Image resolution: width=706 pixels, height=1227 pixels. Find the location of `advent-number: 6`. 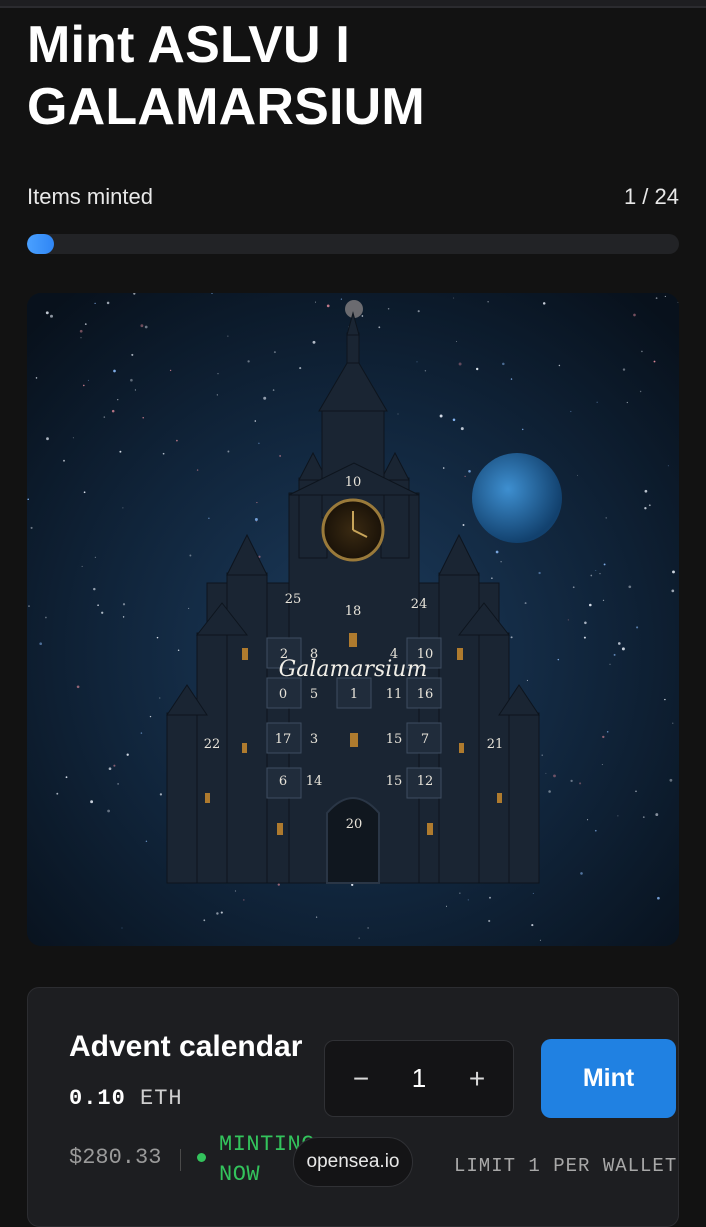

advent-number: 6 is located at coordinates (283, 781).